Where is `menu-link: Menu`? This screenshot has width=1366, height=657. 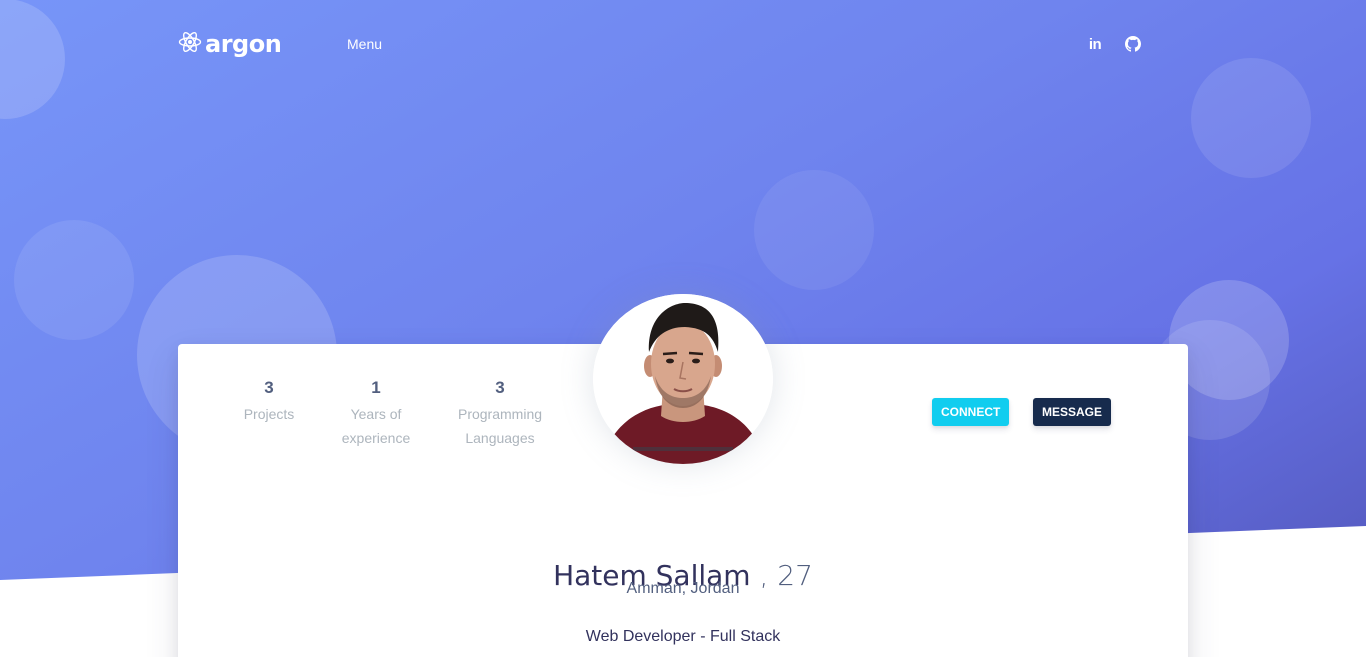 menu-link: Menu is located at coordinates (364, 44).